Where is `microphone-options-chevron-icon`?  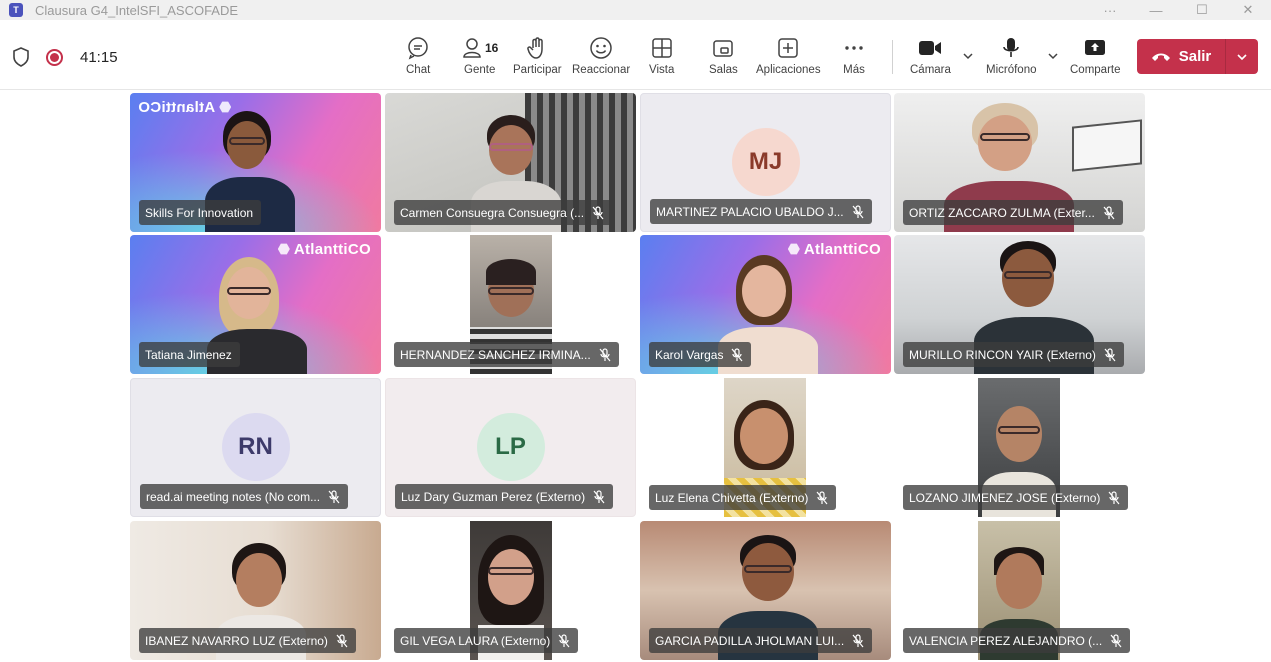
microphone-options-chevron-icon is located at coordinates (1053, 56).